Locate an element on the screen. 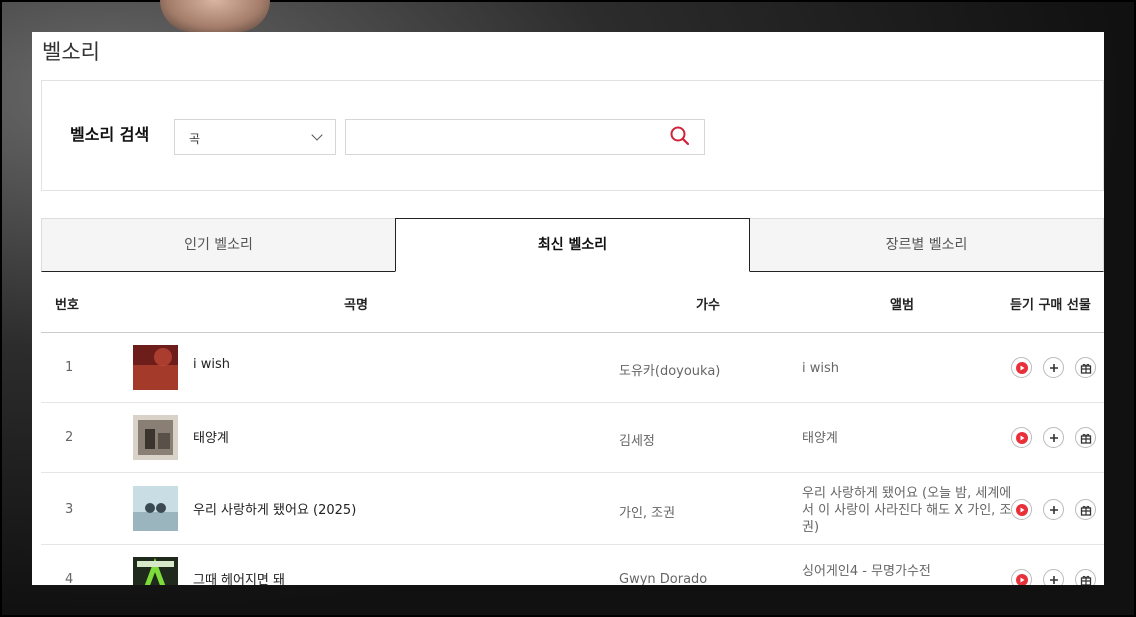 Image resolution: width=1136 pixels, height=617 pixels. table-row: 4 그때 헤어지면 돼 Gwyn Dorado 싱어게인4 - 무명가수전 is located at coordinates (572, 565).